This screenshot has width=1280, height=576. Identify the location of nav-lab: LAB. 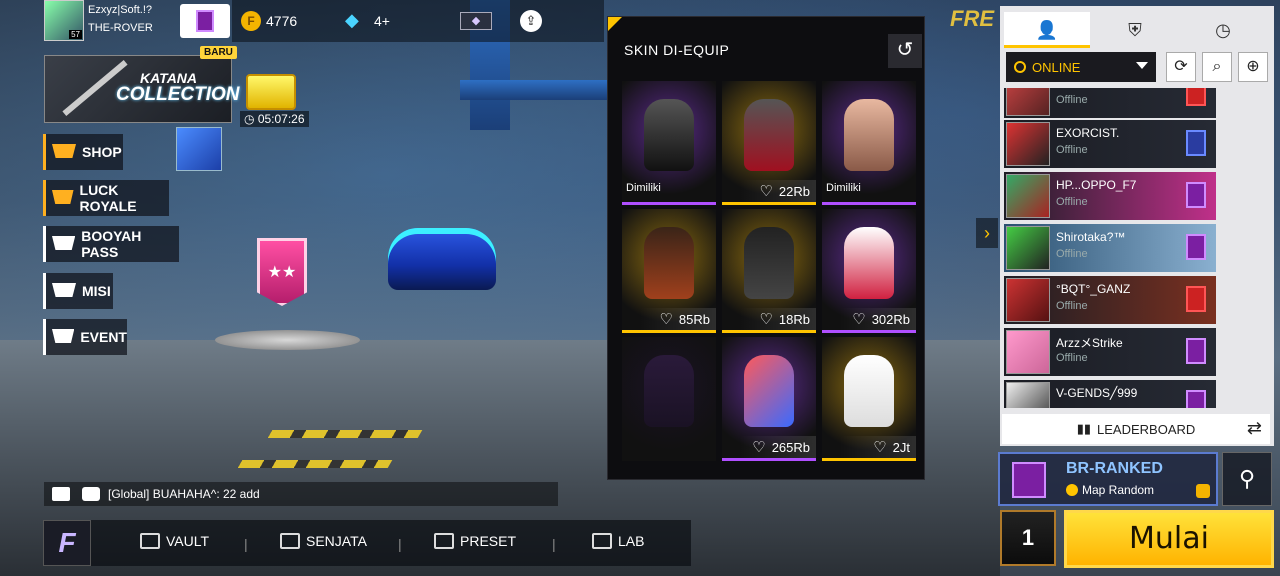
(618, 541).